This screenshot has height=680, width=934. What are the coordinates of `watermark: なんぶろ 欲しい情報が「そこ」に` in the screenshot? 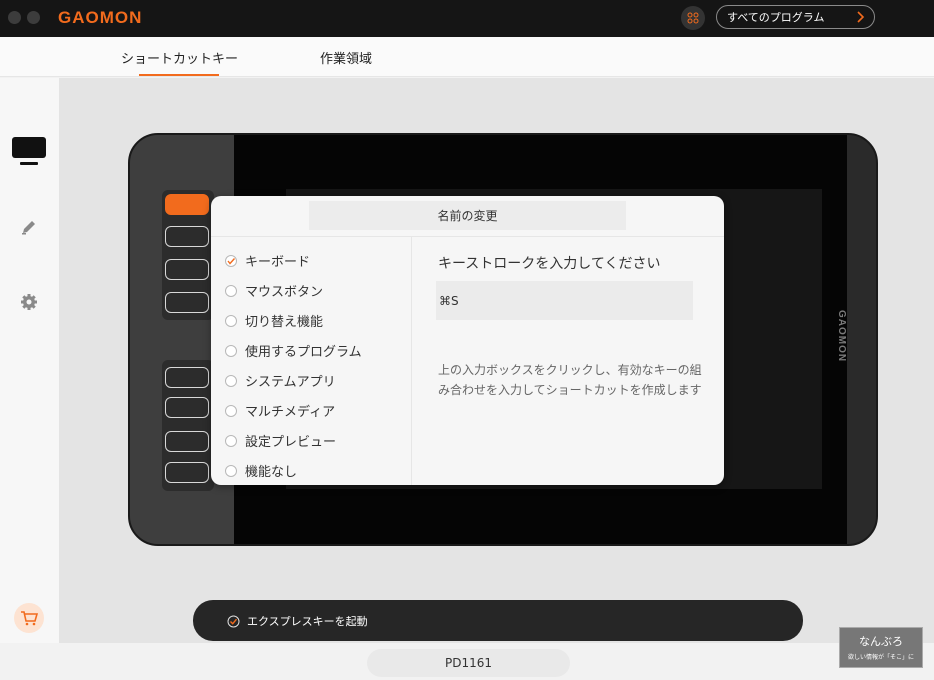 It's located at (881, 647).